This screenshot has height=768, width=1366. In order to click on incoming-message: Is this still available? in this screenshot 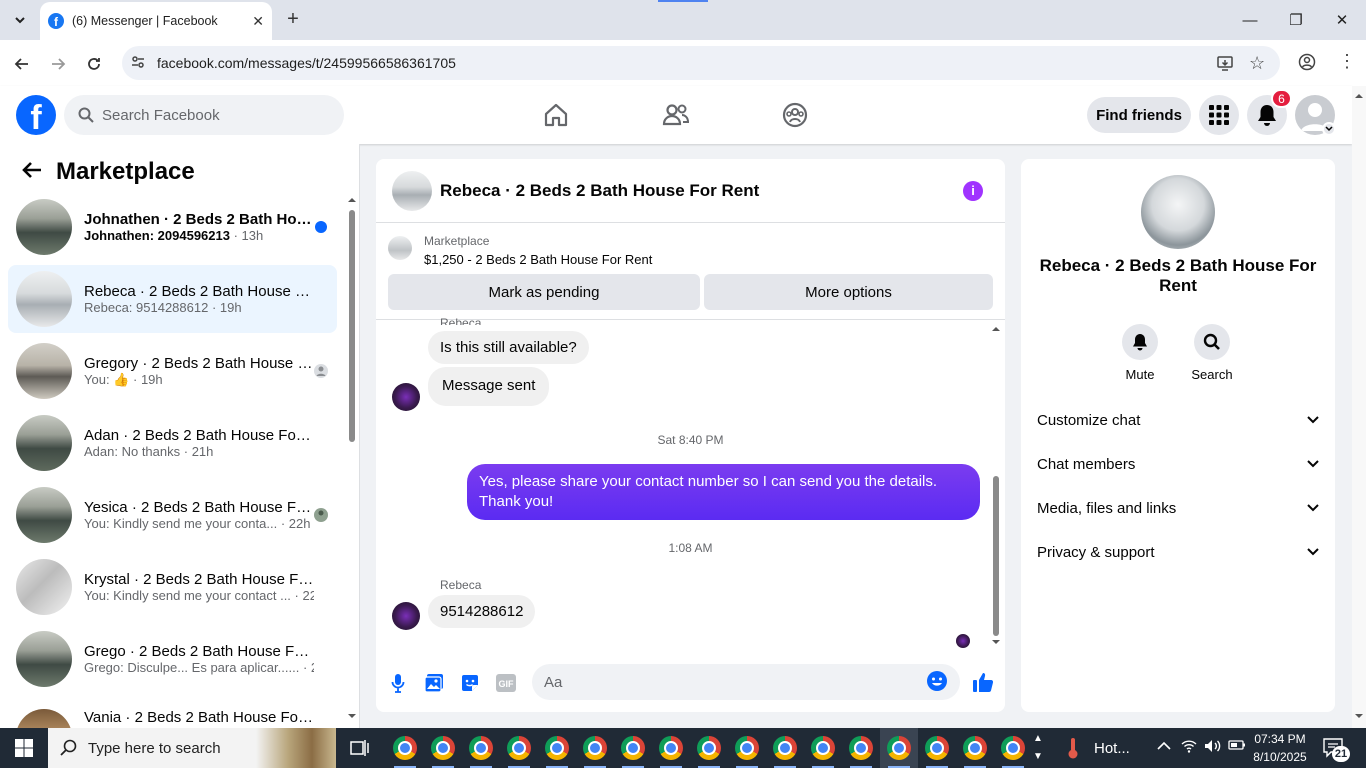, I will do `click(508, 347)`.